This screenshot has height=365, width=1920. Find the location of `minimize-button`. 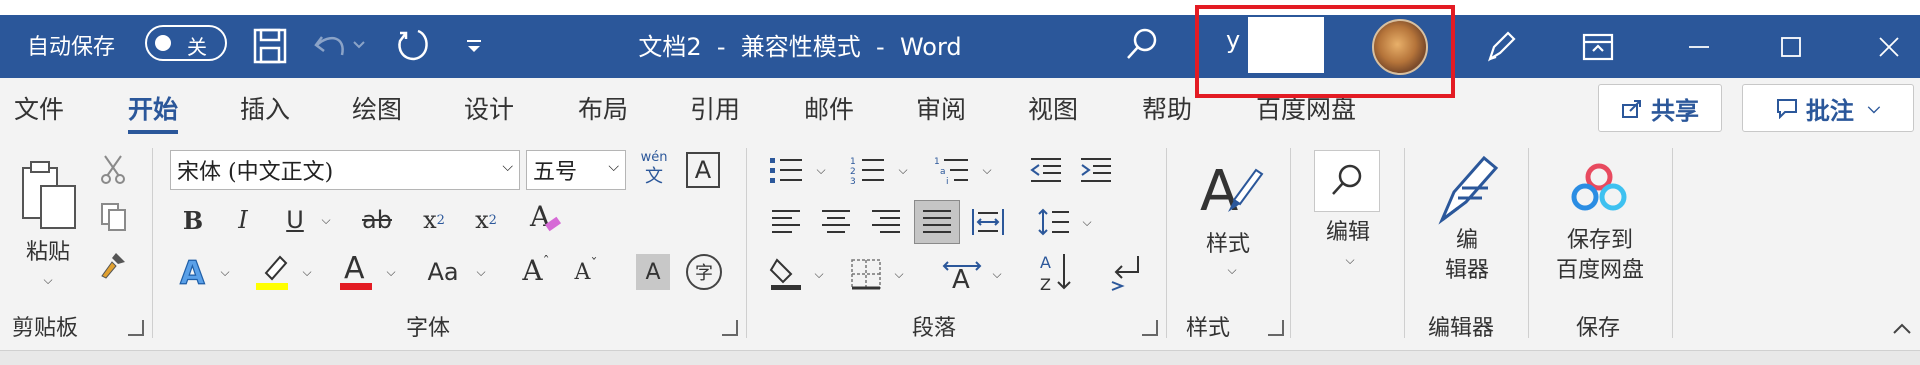

minimize-button is located at coordinates (1699, 46).